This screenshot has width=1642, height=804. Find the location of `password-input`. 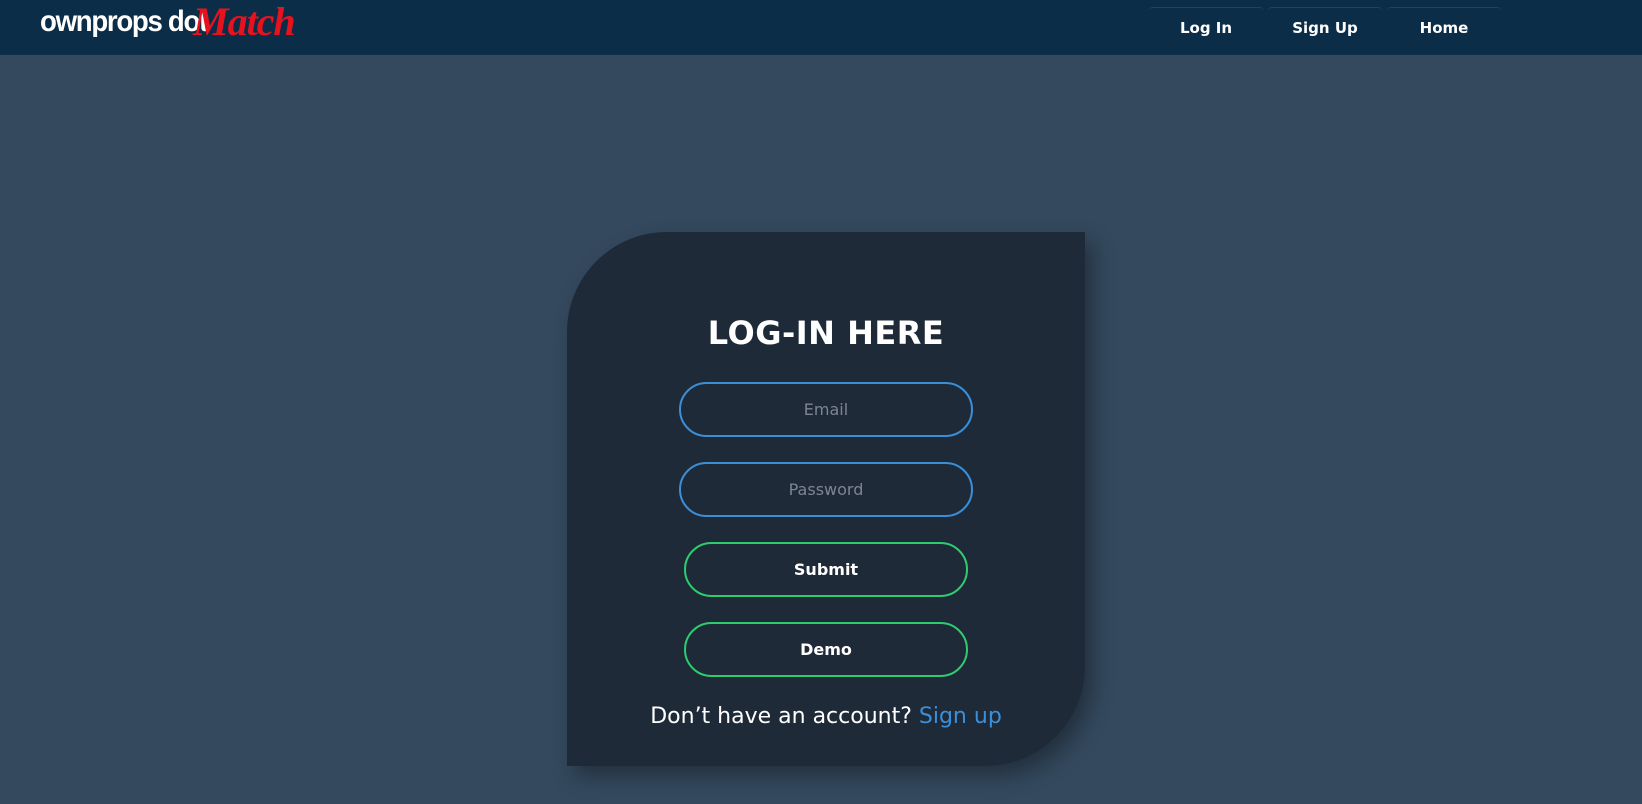

password-input is located at coordinates (826, 489).